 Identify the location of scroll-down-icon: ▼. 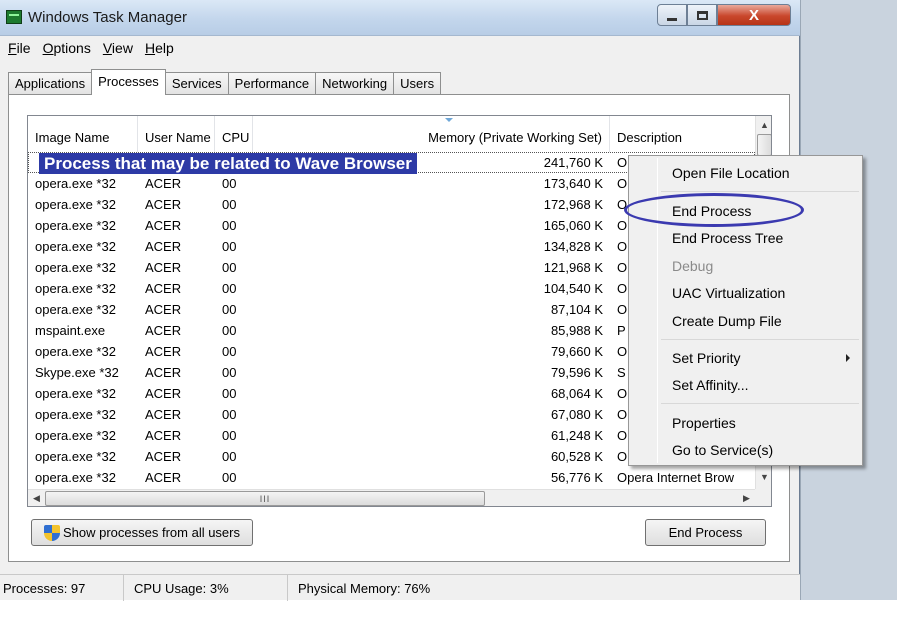
(763, 476).